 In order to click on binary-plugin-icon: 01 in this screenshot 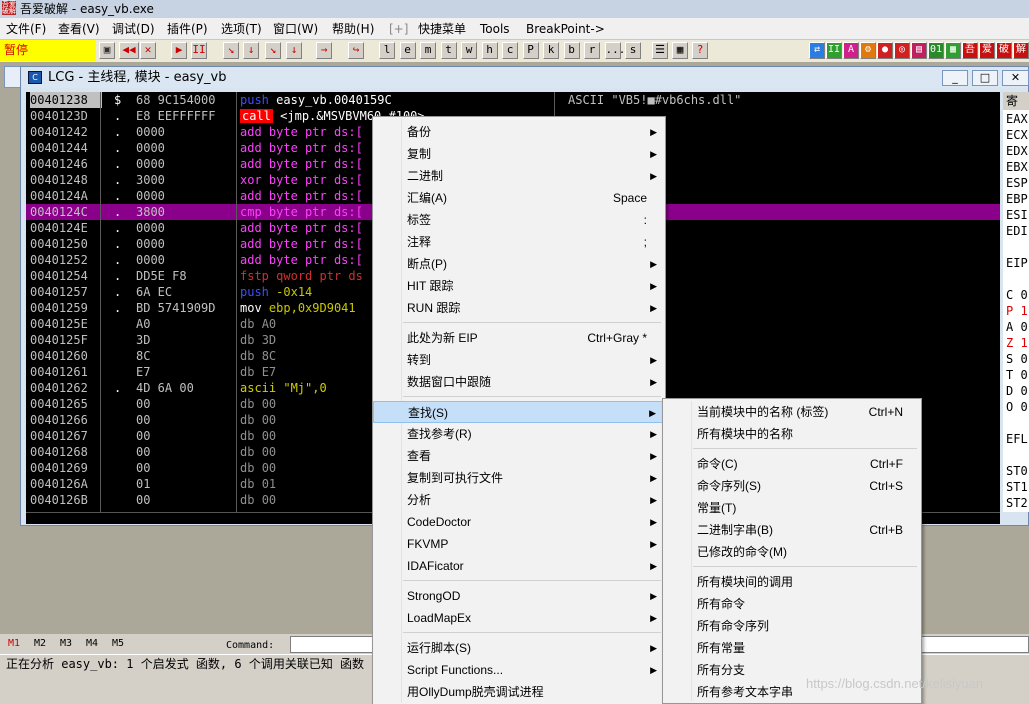, I will do `click(936, 50)`.